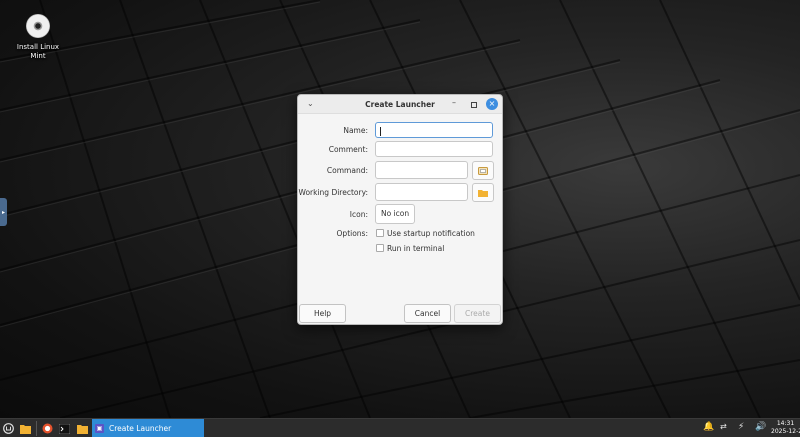 This screenshot has width=800, height=437. Describe the element at coordinates (99, 428) in the screenshot. I see `launcher-icon: ▣` at that location.